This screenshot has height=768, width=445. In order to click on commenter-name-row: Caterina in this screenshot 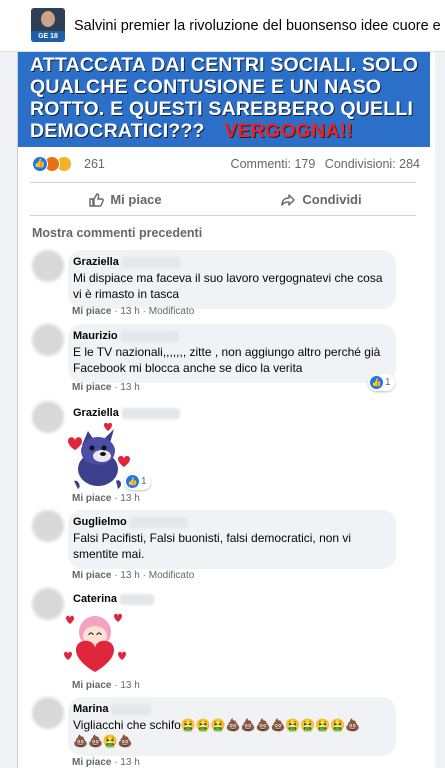, I will do `click(114, 599)`.